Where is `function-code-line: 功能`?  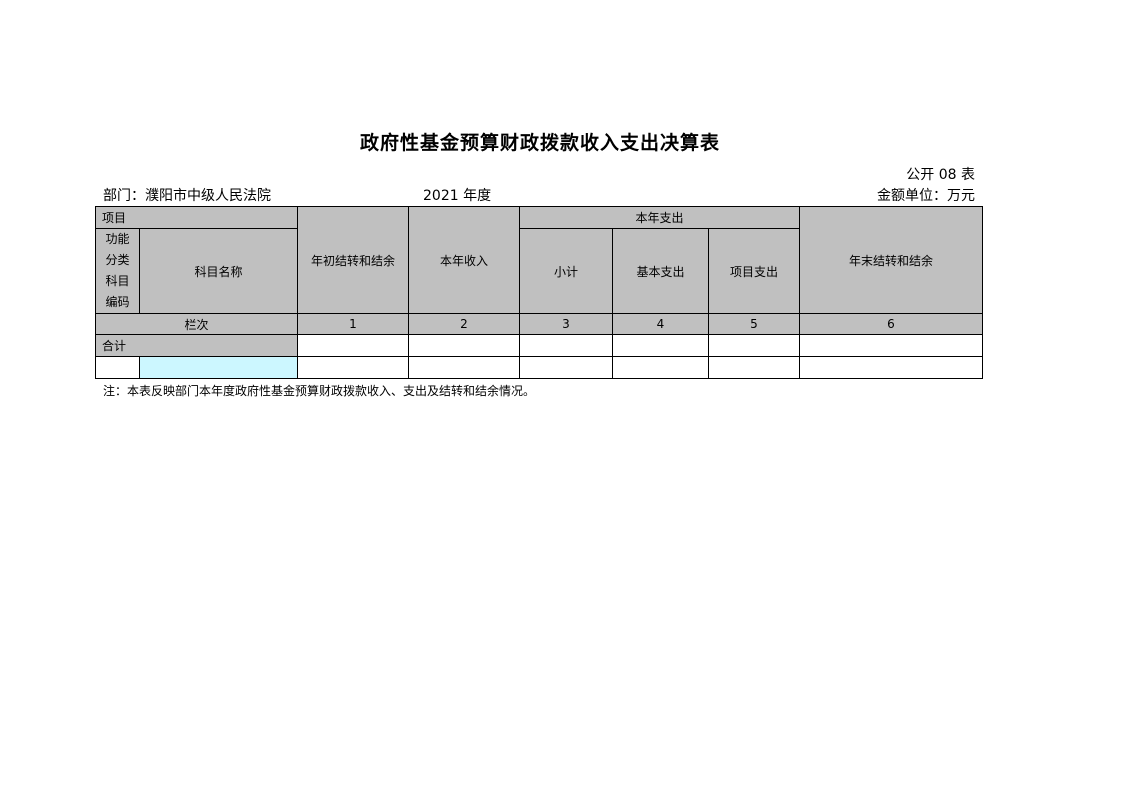 function-code-line: 功能 is located at coordinates (117, 239).